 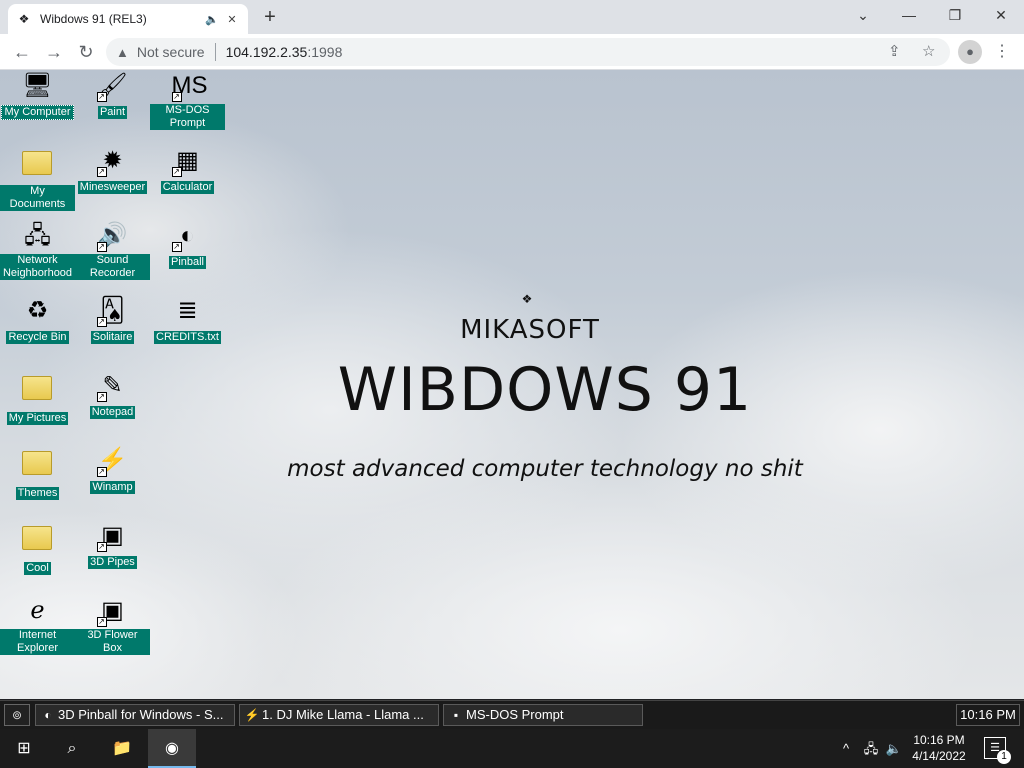 I want to click on desktop-icon-label: CREDITS.txt, so click(x=187, y=337).